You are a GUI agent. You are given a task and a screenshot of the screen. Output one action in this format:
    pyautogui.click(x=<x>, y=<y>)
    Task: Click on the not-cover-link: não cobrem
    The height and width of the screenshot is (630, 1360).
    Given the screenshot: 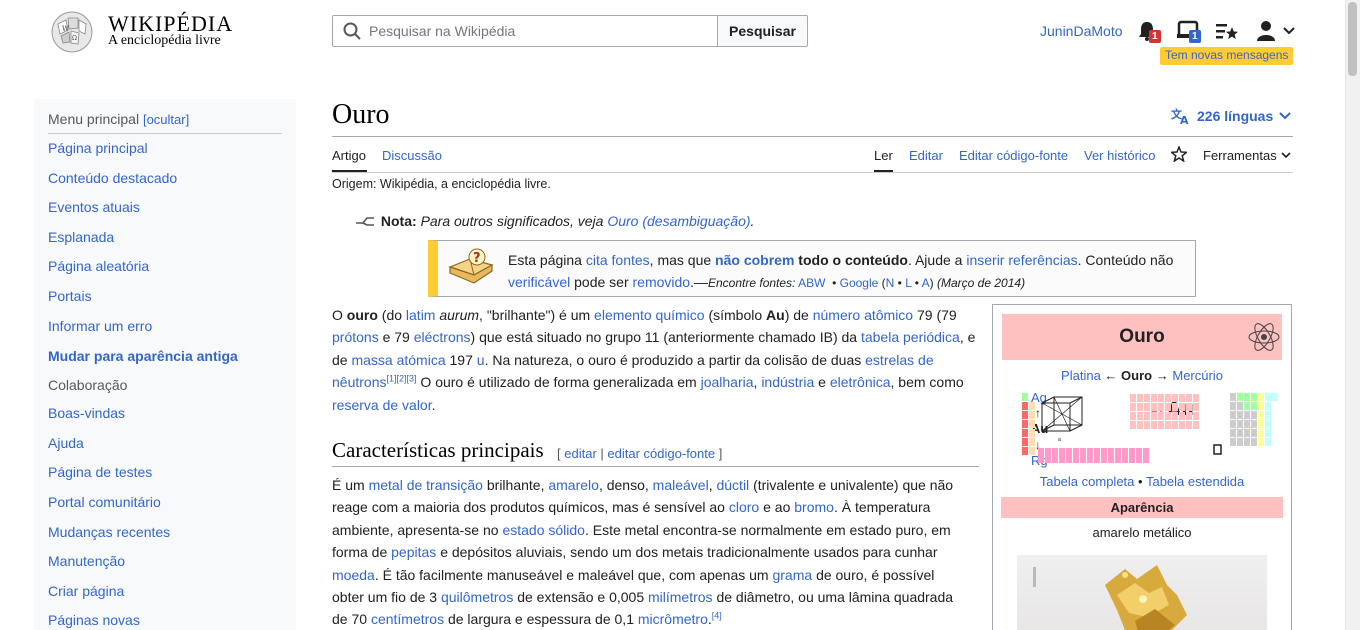 What is the action you would take?
    pyautogui.click(x=754, y=260)
    